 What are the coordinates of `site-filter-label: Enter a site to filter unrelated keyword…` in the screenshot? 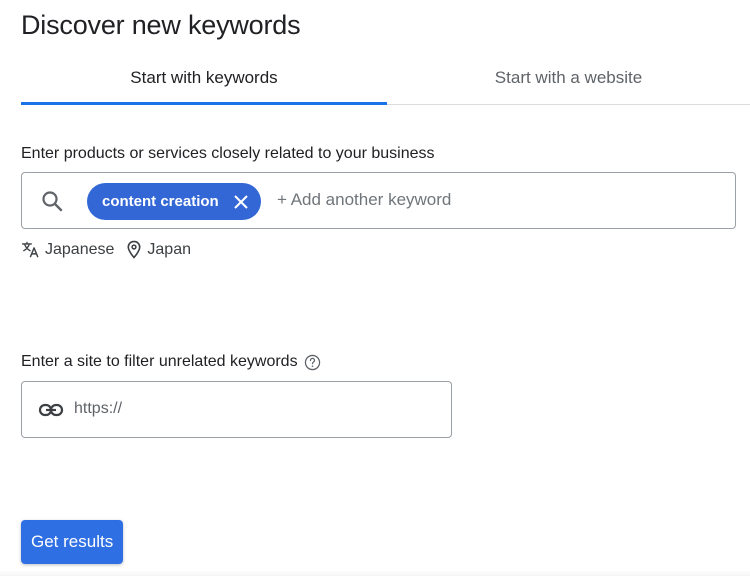 It's located at (159, 361).